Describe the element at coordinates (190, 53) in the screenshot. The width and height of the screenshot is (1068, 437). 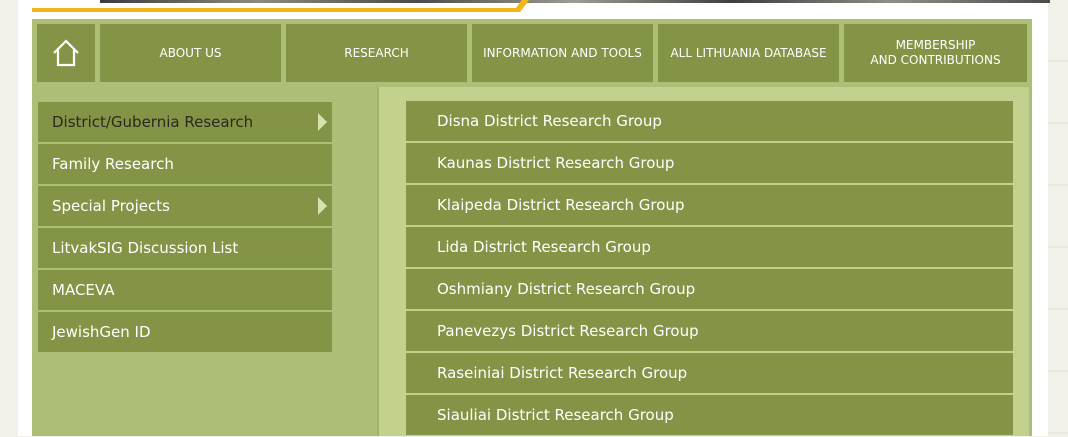
I see `nav-about-us: ABOUT US` at that location.